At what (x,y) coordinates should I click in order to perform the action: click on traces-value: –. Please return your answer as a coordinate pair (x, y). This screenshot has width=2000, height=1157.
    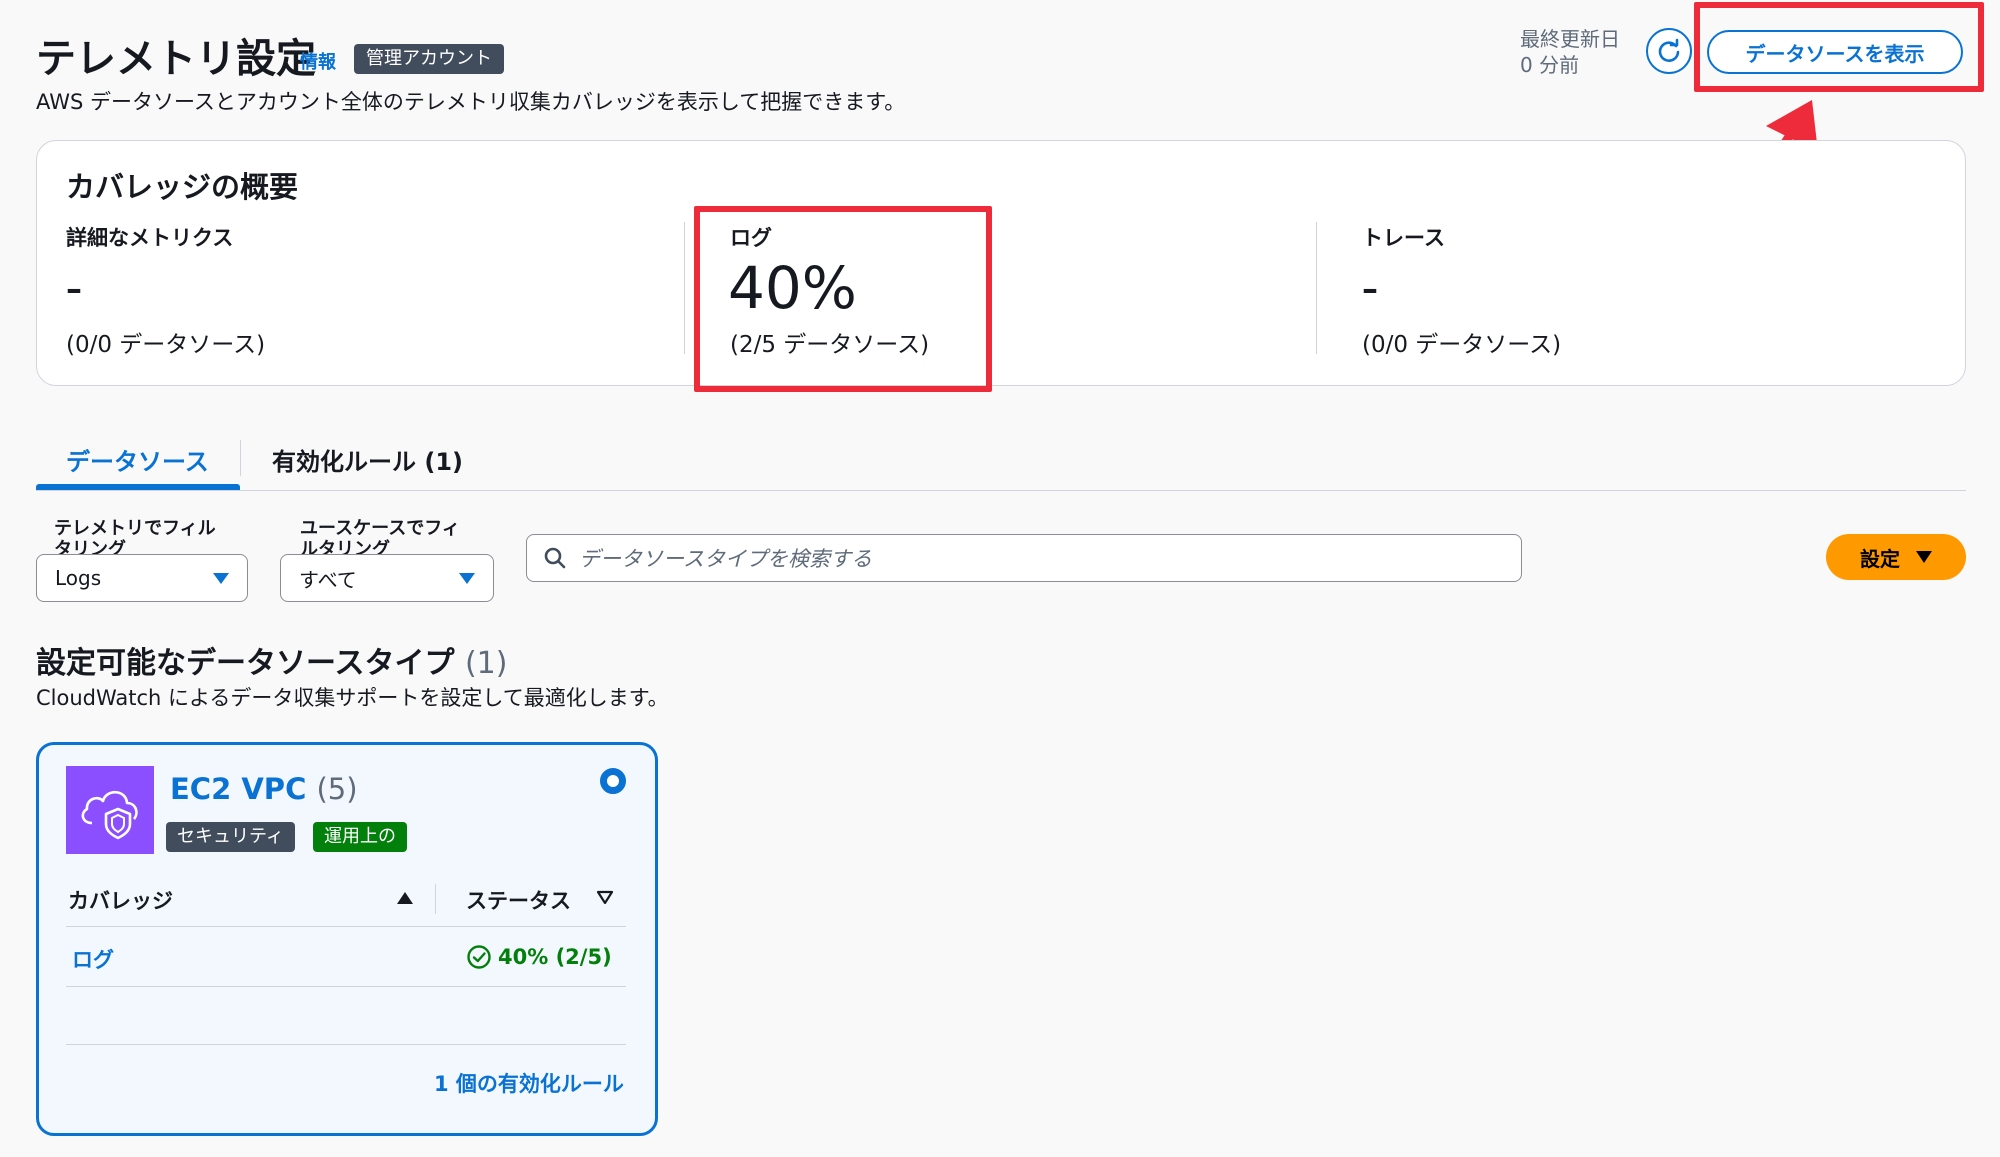
    Looking at the image, I should click on (1370, 289).